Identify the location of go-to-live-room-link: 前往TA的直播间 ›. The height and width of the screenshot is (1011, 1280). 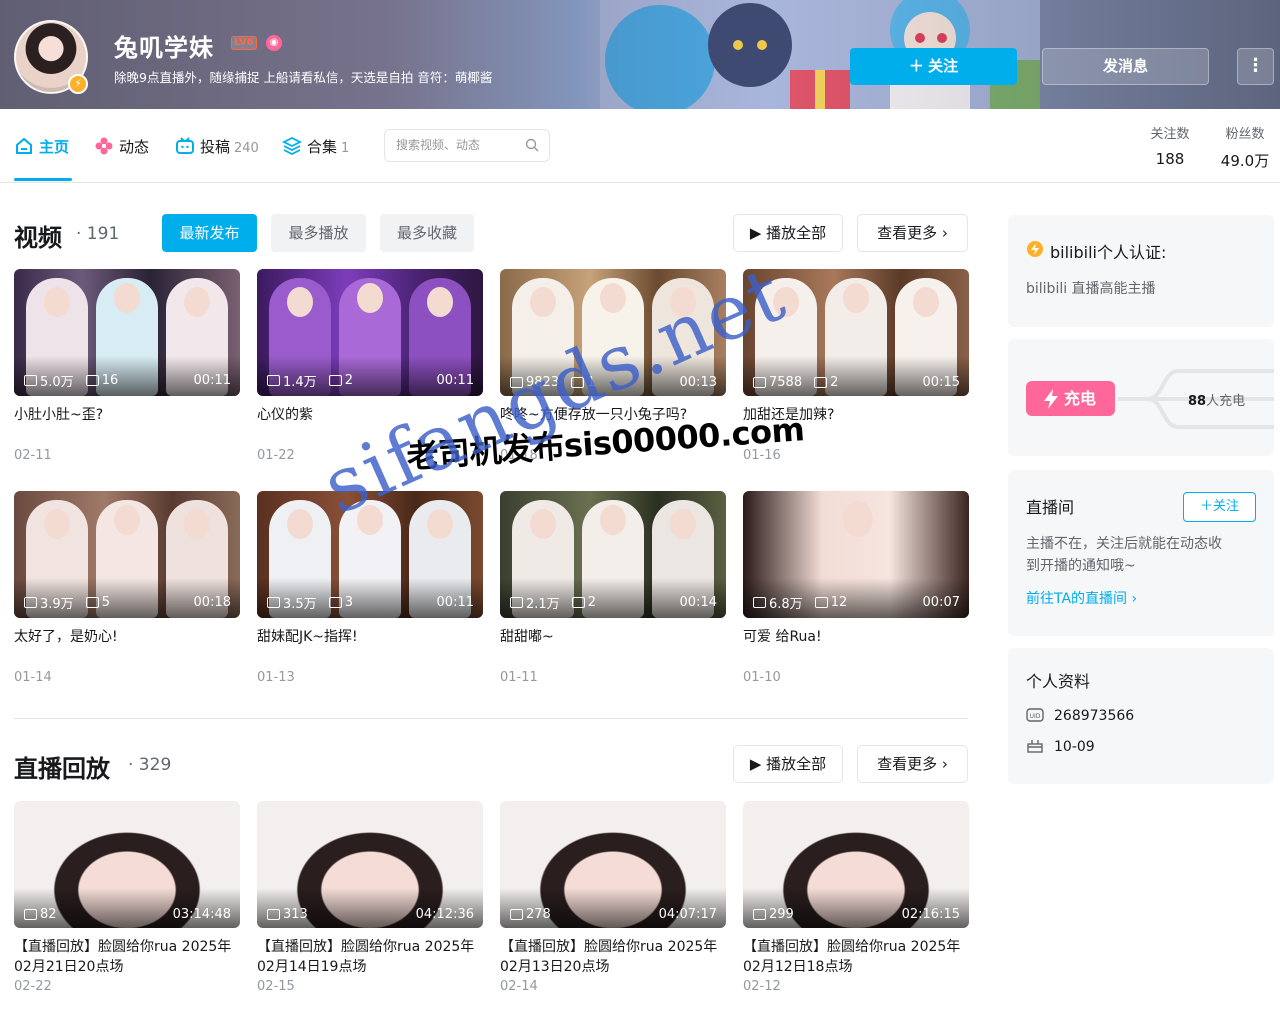
(1081, 598).